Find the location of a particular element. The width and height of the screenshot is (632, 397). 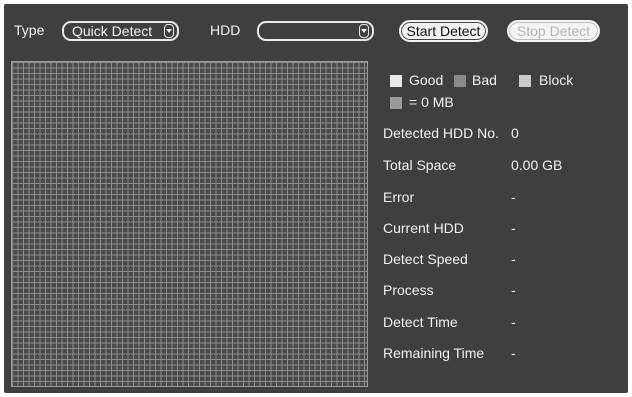

detect-speed-value: - is located at coordinates (513, 259).